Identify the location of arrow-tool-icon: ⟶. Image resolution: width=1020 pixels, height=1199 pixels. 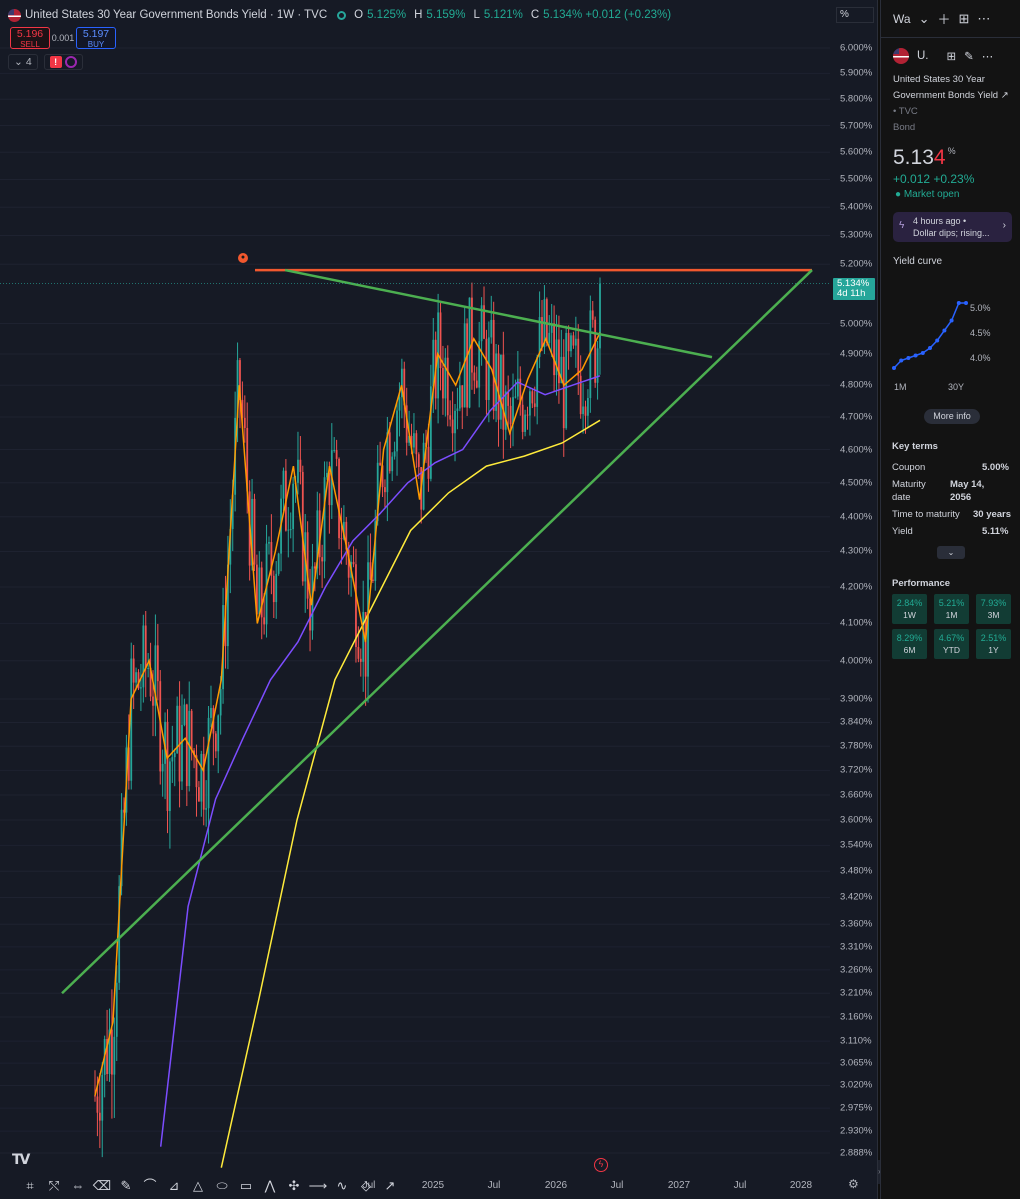
(318, 1186).